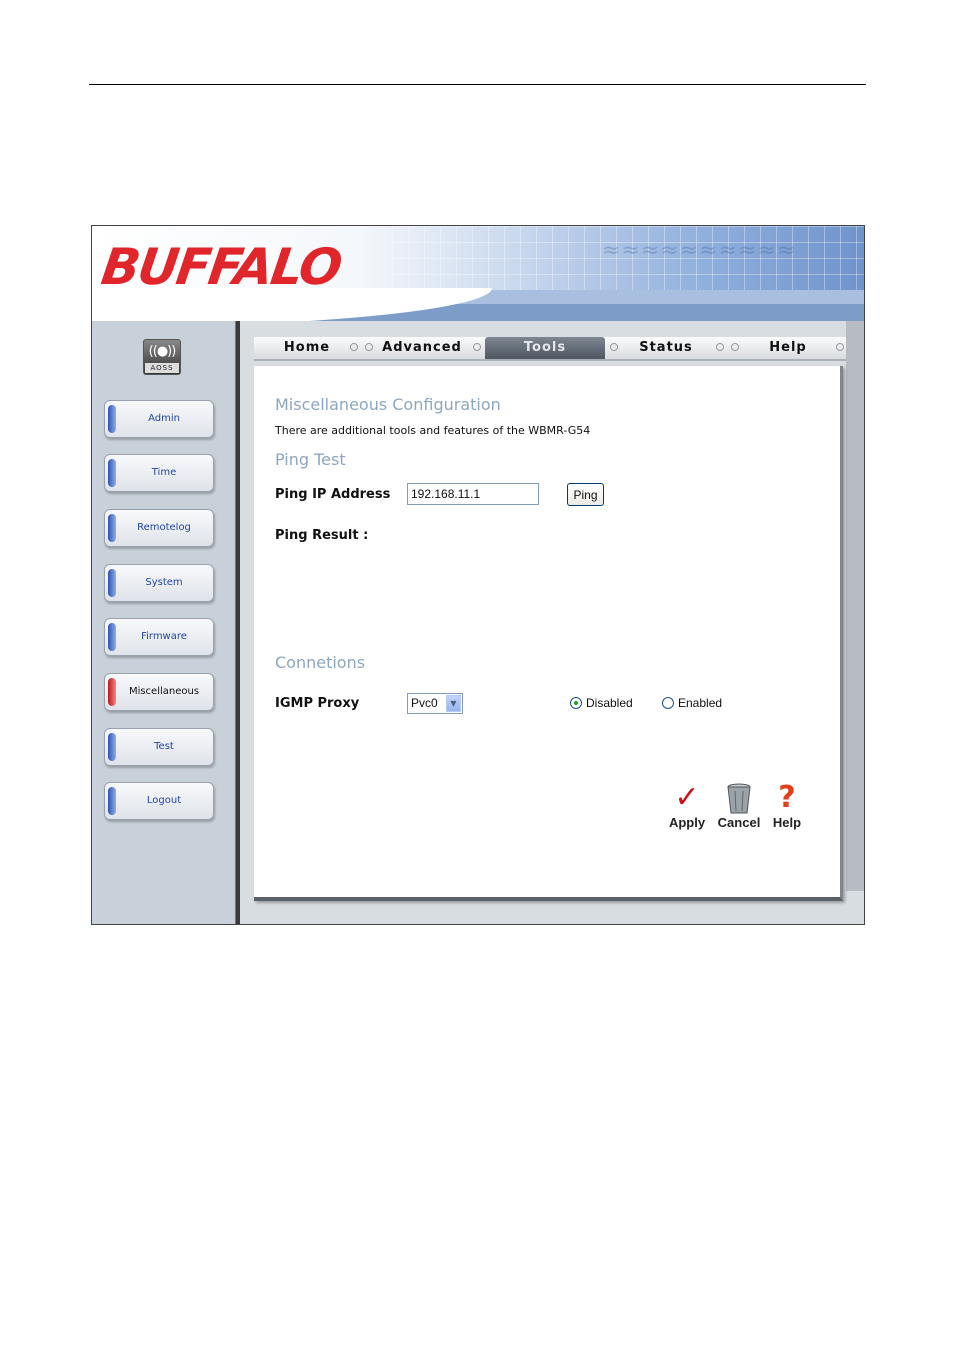 This screenshot has width=954, height=1351. Describe the element at coordinates (478, 273) in the screenshot. I see `header-banner: ≈≈≈≈≈≈≈≈≈≈ BUFFALO` at that location.